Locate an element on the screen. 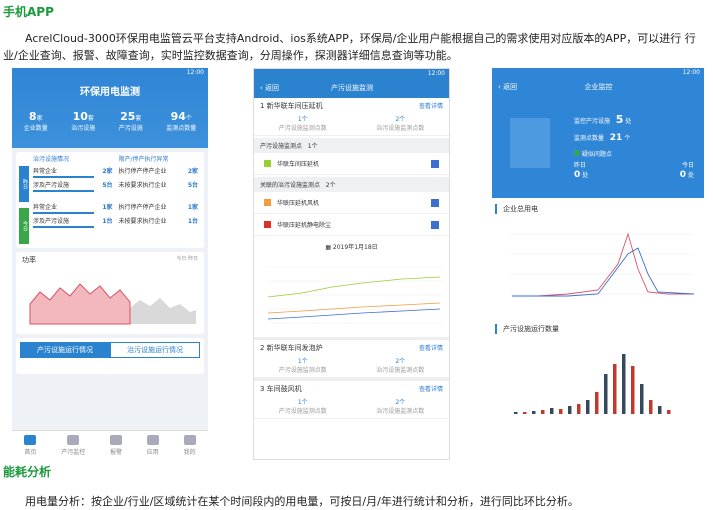 The width and height of the screenshot is (713, 510). item-3: 3 车间鼓风机 查看详情 1个 产污设施监测点数 2个 治污设施监测点数 is located at coordinates (351, 398).